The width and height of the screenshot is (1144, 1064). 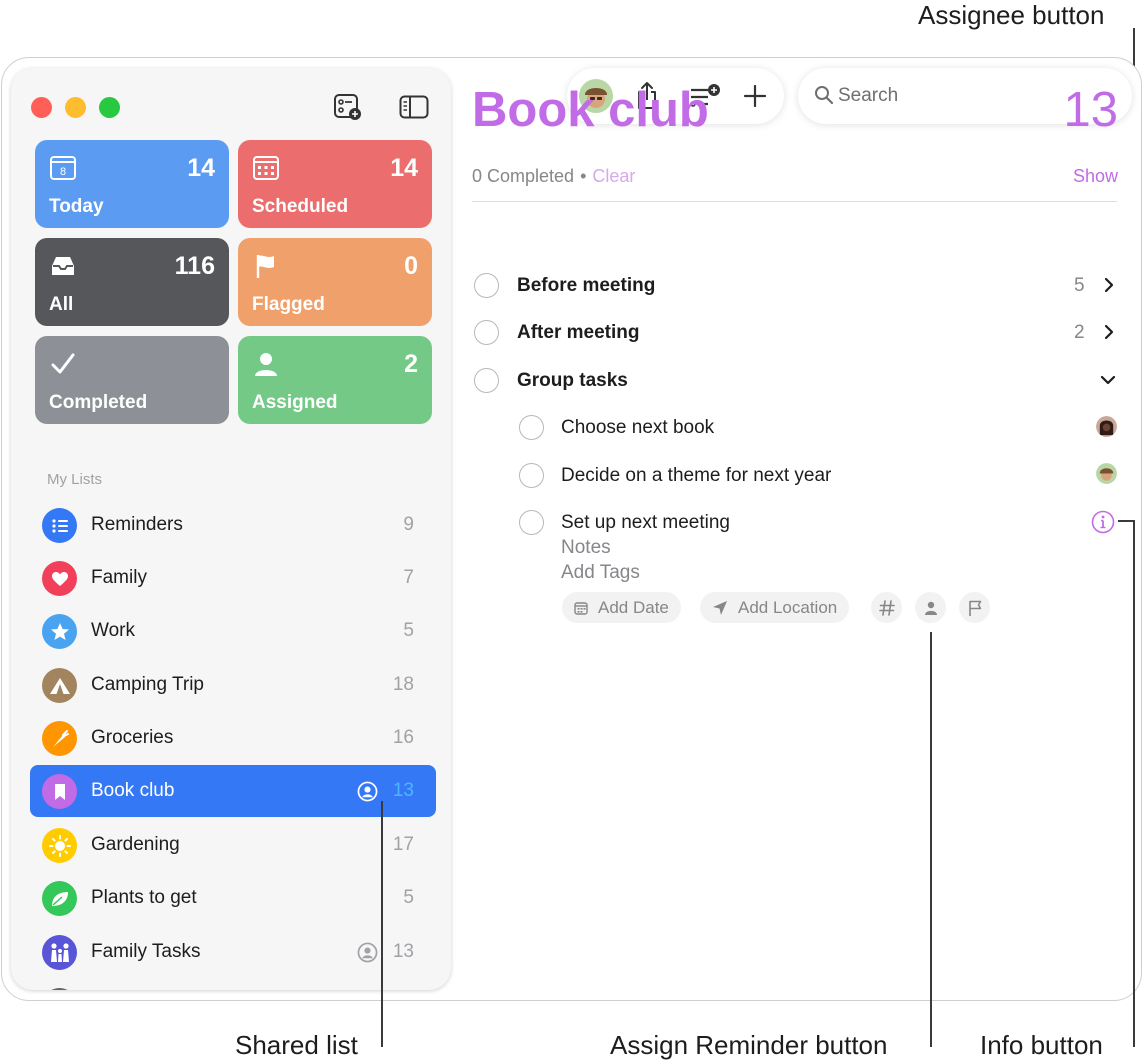 I want to click on callout-assign-reminder-button: Assign Reminder button, so click(x=749, y=1045).